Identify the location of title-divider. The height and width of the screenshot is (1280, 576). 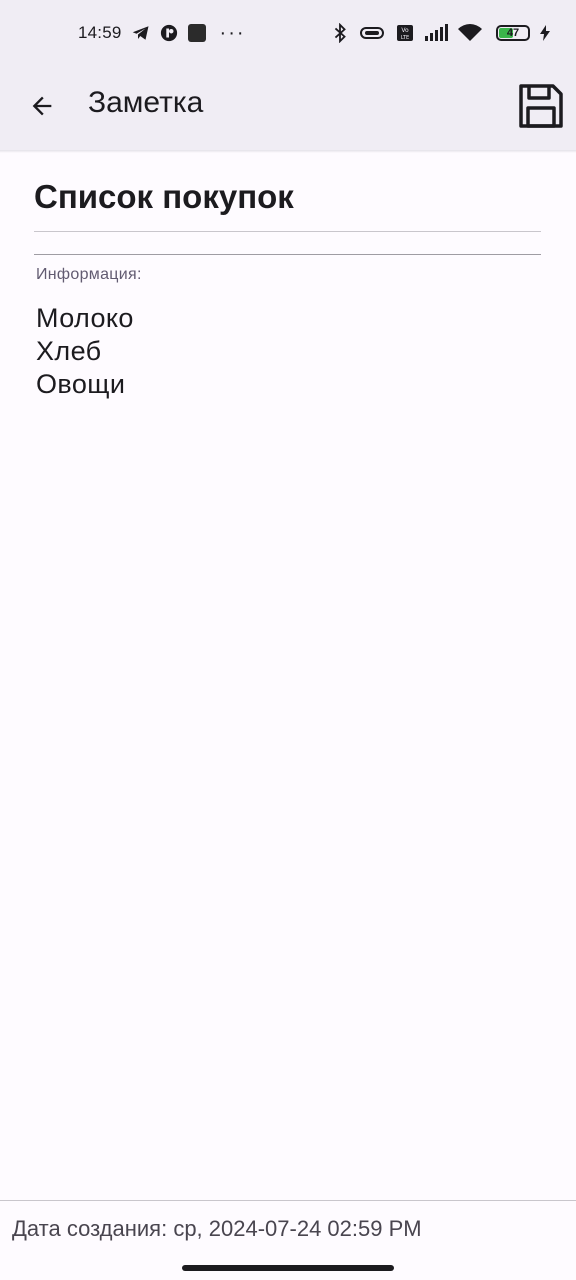
(287, 231).